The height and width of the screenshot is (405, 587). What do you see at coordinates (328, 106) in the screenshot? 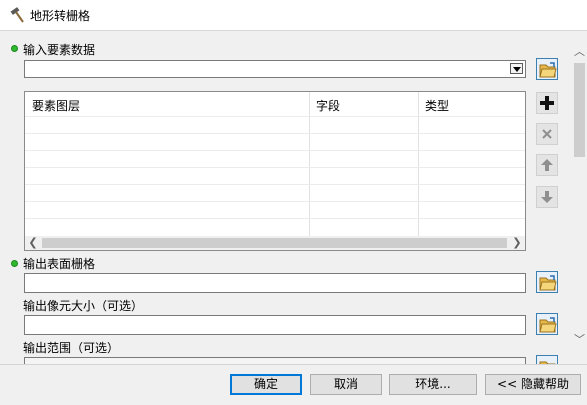
I see `table-header-field: 字段` at bounding box center [328, 106].